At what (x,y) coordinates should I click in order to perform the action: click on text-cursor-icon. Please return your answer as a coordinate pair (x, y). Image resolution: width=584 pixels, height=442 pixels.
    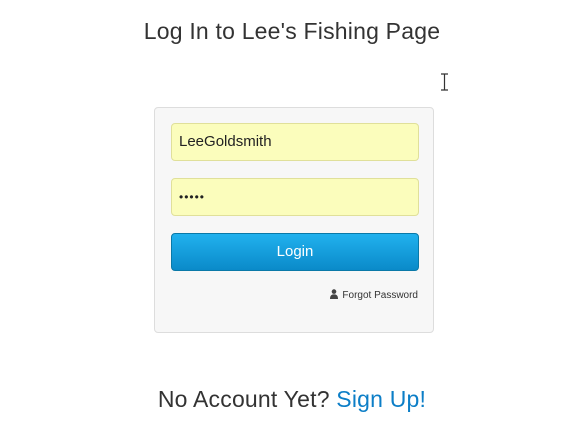
    Looking at the image, I should click on (444, 82).